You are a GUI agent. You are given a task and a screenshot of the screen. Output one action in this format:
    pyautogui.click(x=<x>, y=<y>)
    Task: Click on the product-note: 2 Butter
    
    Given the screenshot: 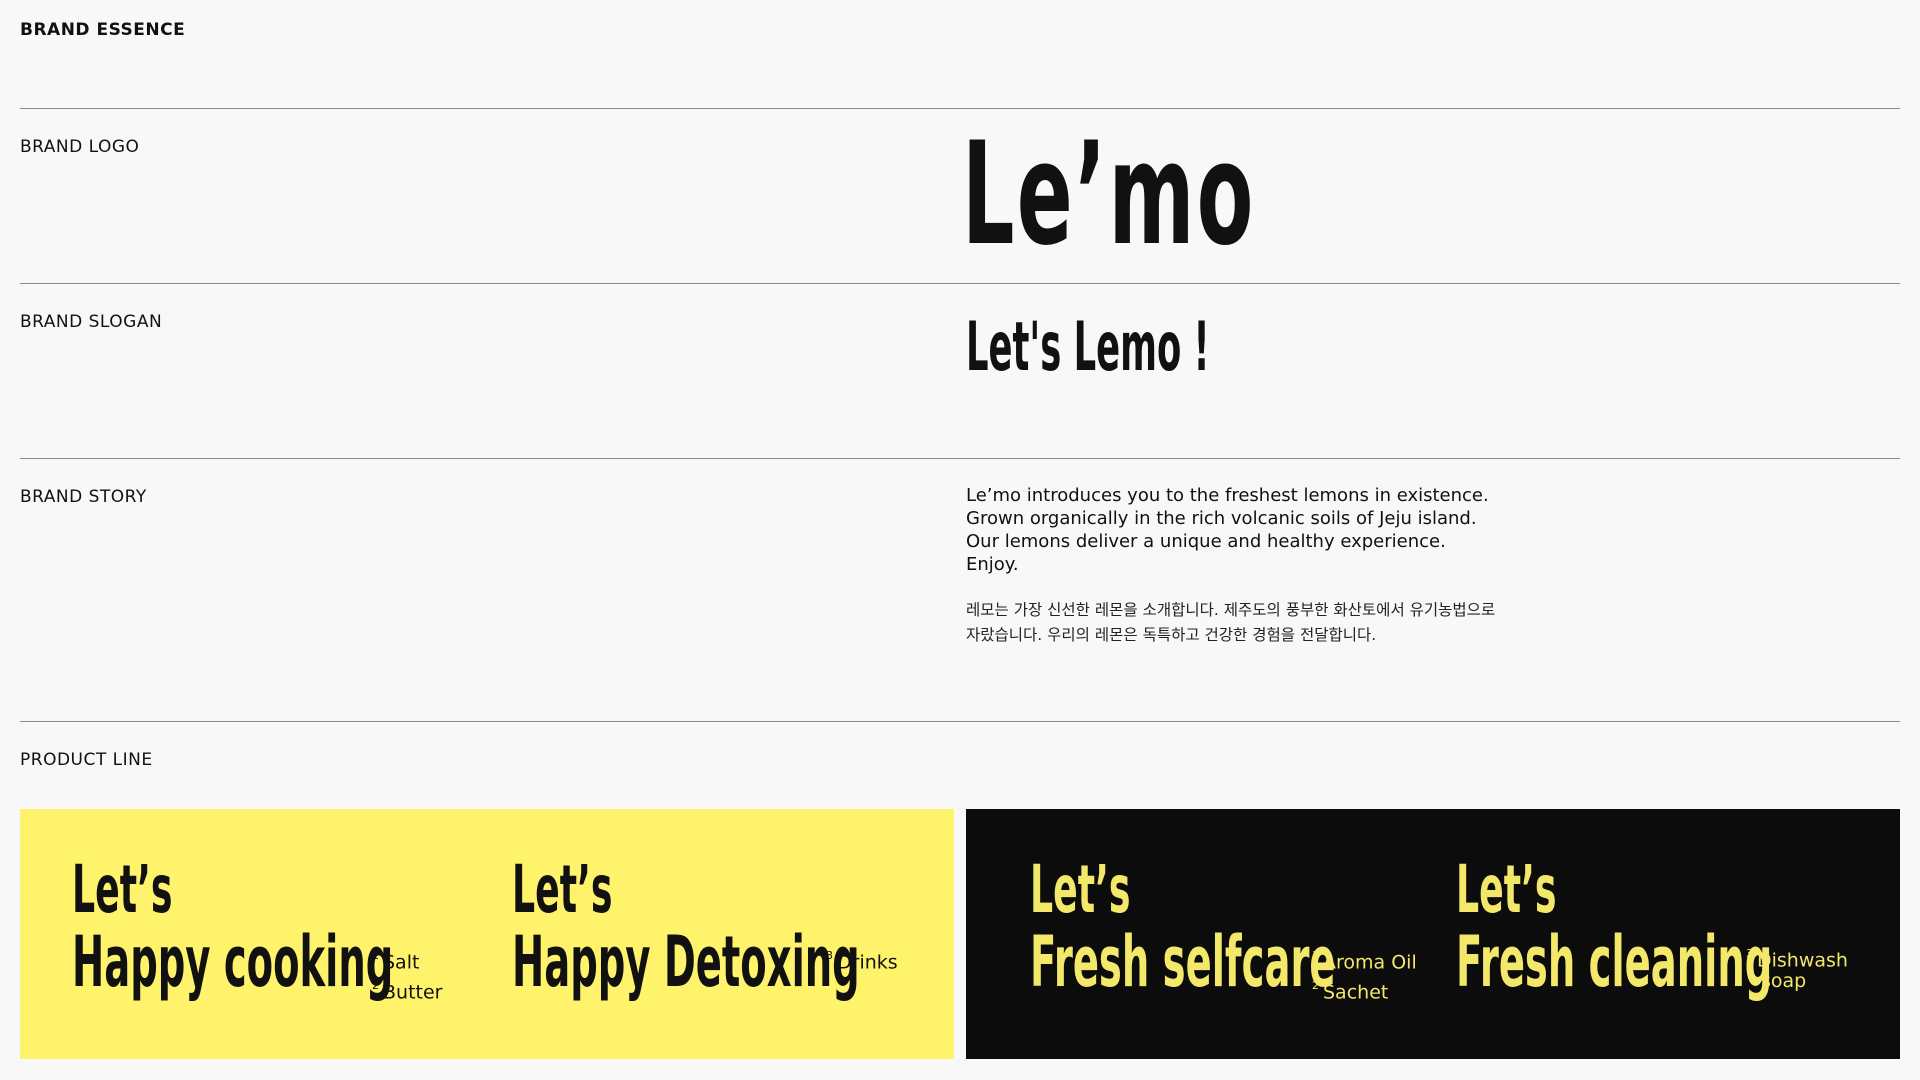 What is the action you would take?
    pyautogui.click(x=407, y=991)
    